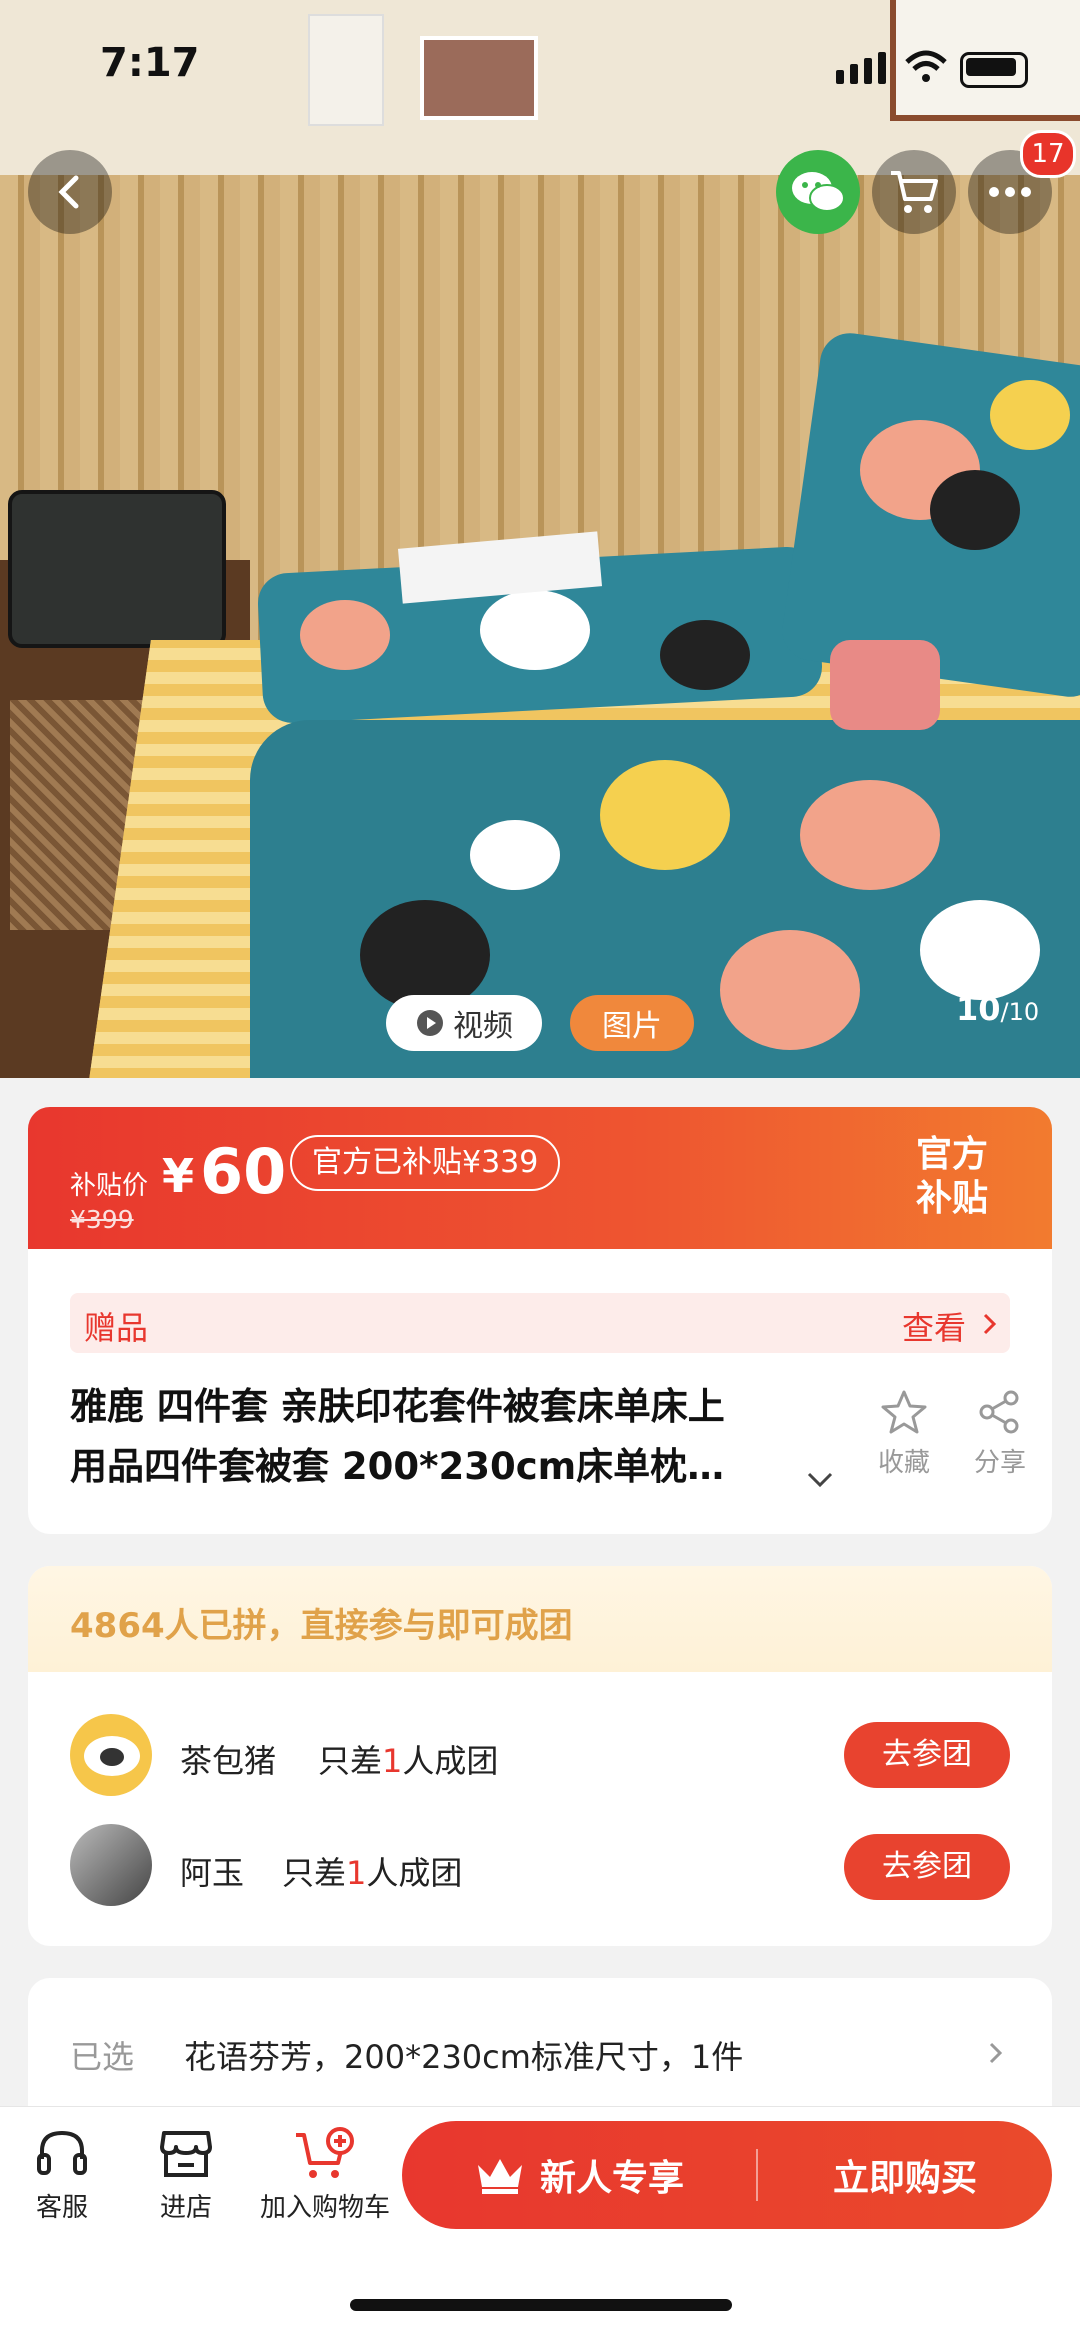  What do you see at coordinates (904, 2178) in the screenshot?
I see `buy-now-label: 立即购买` at bounding box center [904, 2178].